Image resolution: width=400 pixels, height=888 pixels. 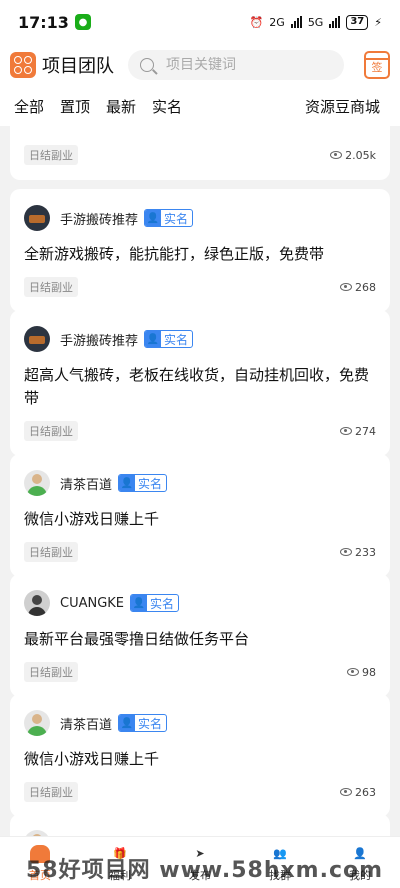 I want to click on tabbar-mine-label: 我的, so click(x=360, y=875).